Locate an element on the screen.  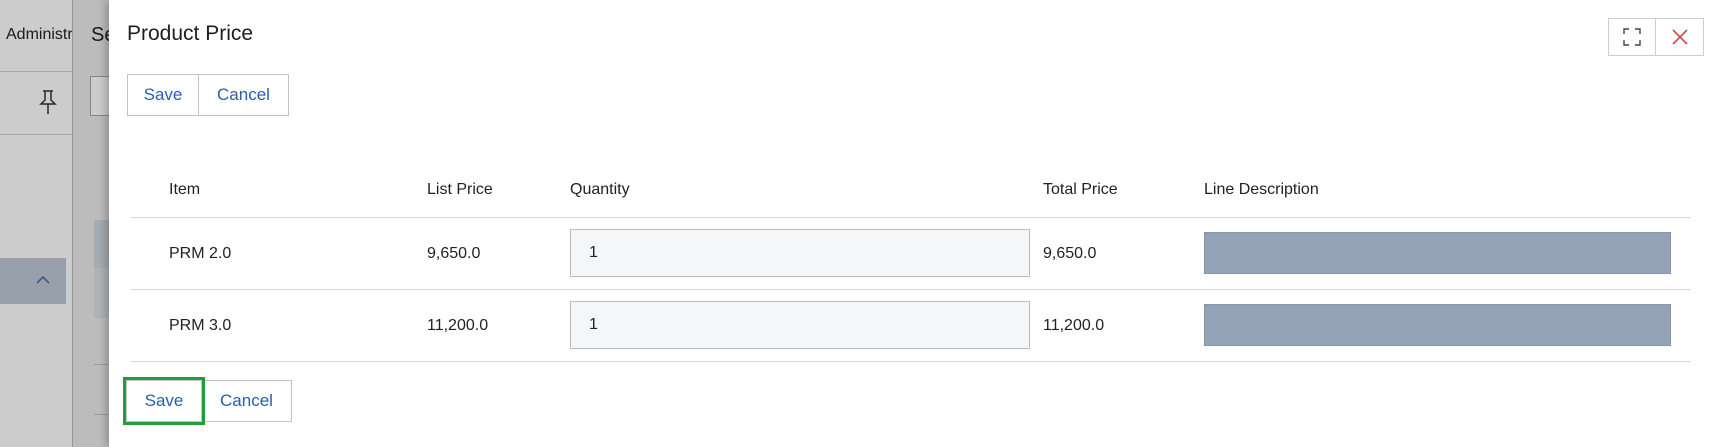
bottom-action-bar: Save Cancel is located at coordinates (207, 401).